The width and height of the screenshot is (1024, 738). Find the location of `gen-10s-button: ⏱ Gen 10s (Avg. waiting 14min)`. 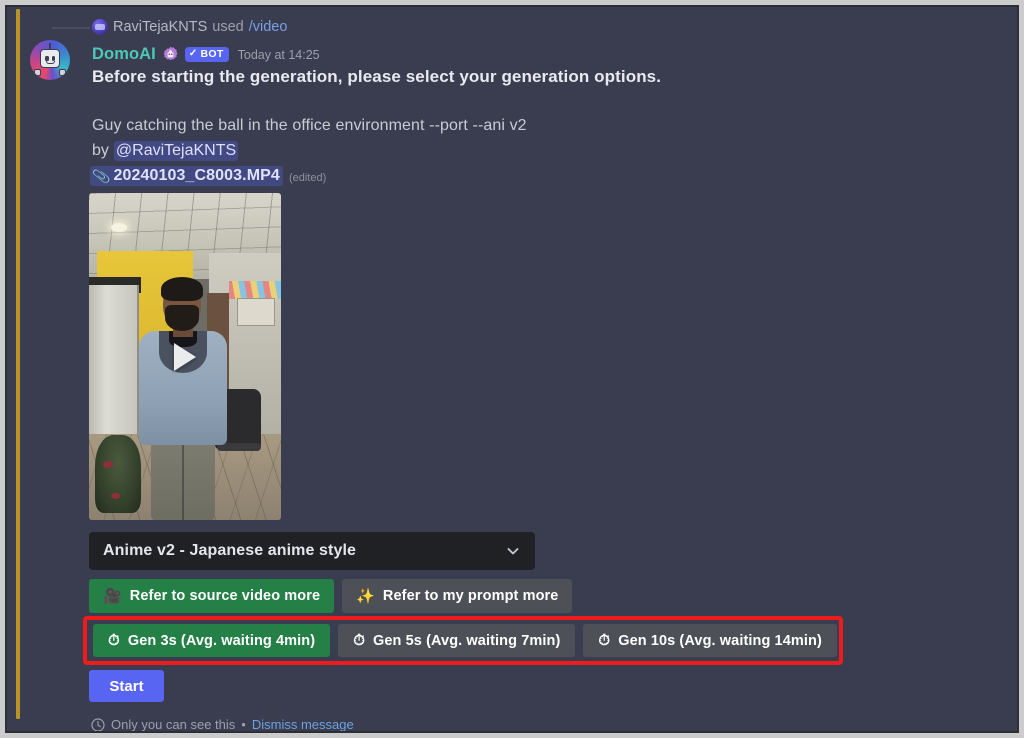

gen-10s-button: ⏱ Gen 10s (Avg. waiting 14min) is located at coordinates (710, 640).